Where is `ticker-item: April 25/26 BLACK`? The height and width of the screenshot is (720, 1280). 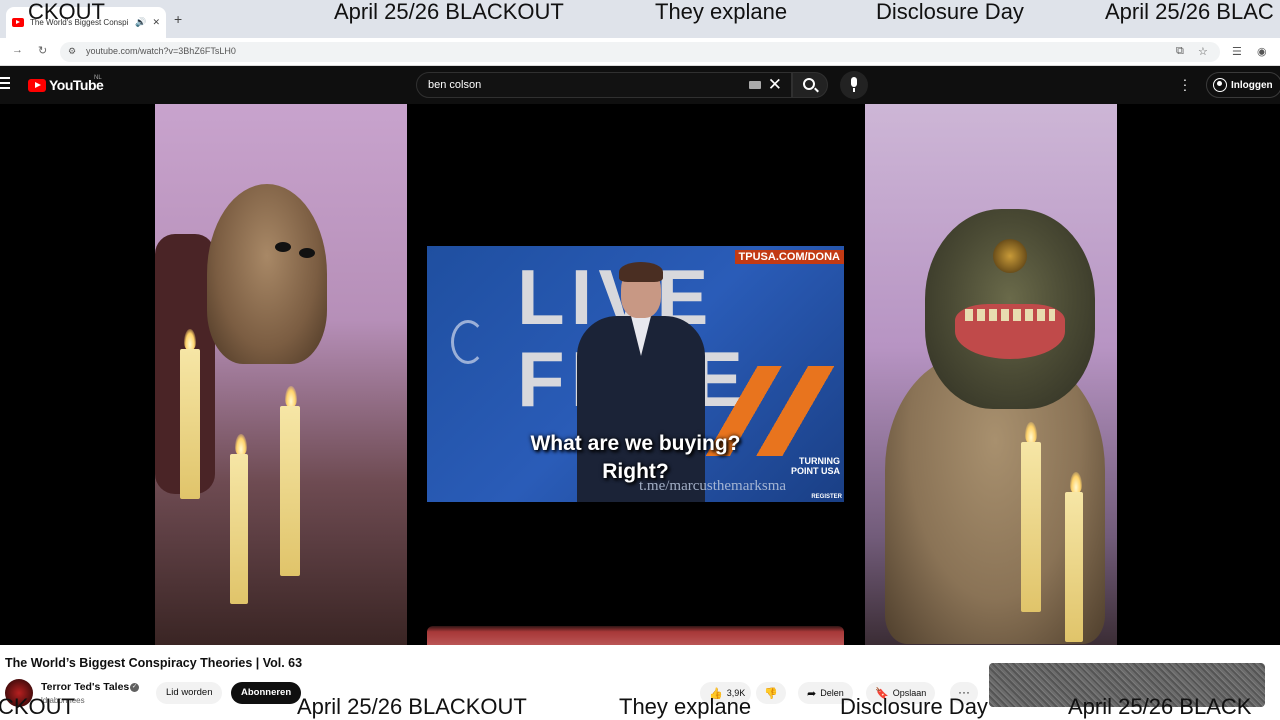 ticker-item: April 25/26 BLACK is located at coordinates (1160, 706).